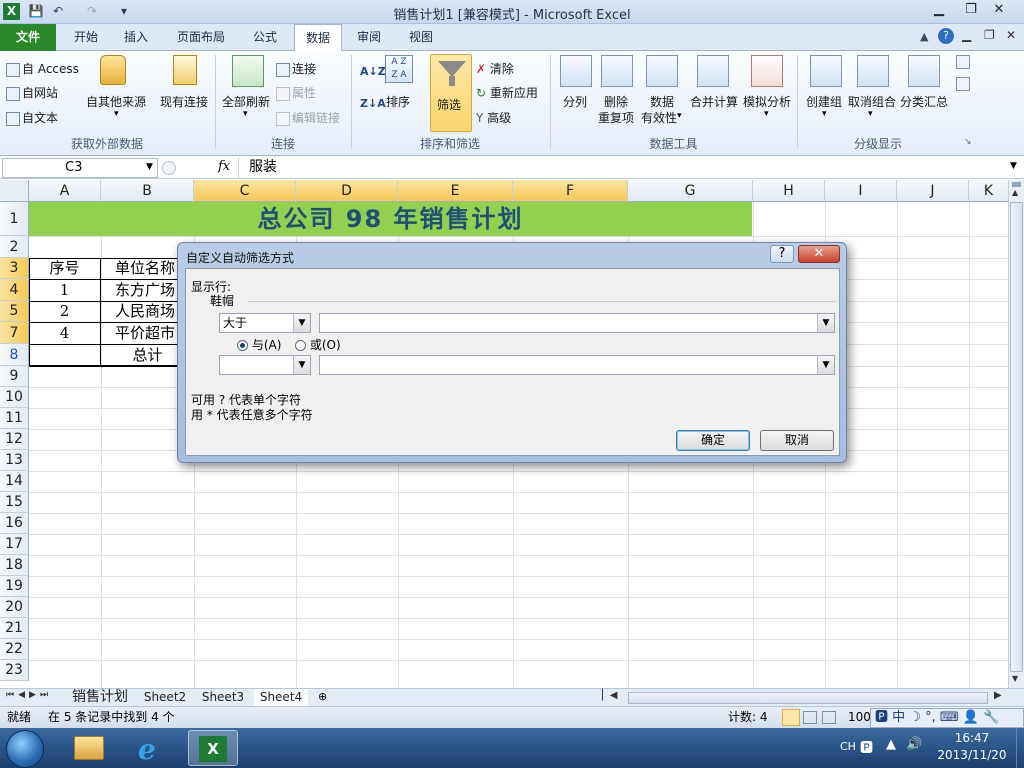 The width and height of the screenshot is (1024, 768). I want to click on row-header-12: 12, so click(14, 439).